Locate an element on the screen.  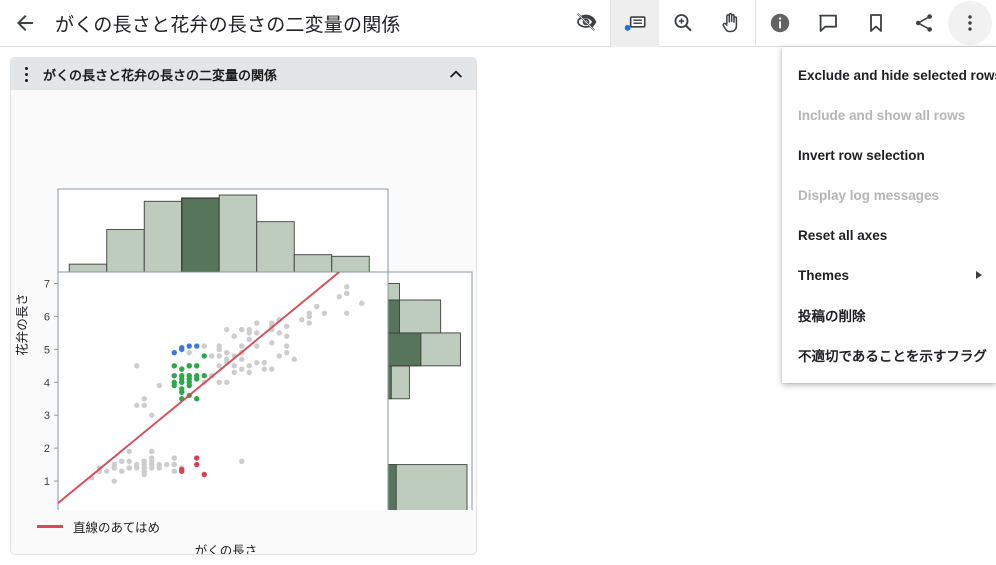
page-title: がくの長さと花弁の長さの二変量の関係 is located at coordinates (228, 25).